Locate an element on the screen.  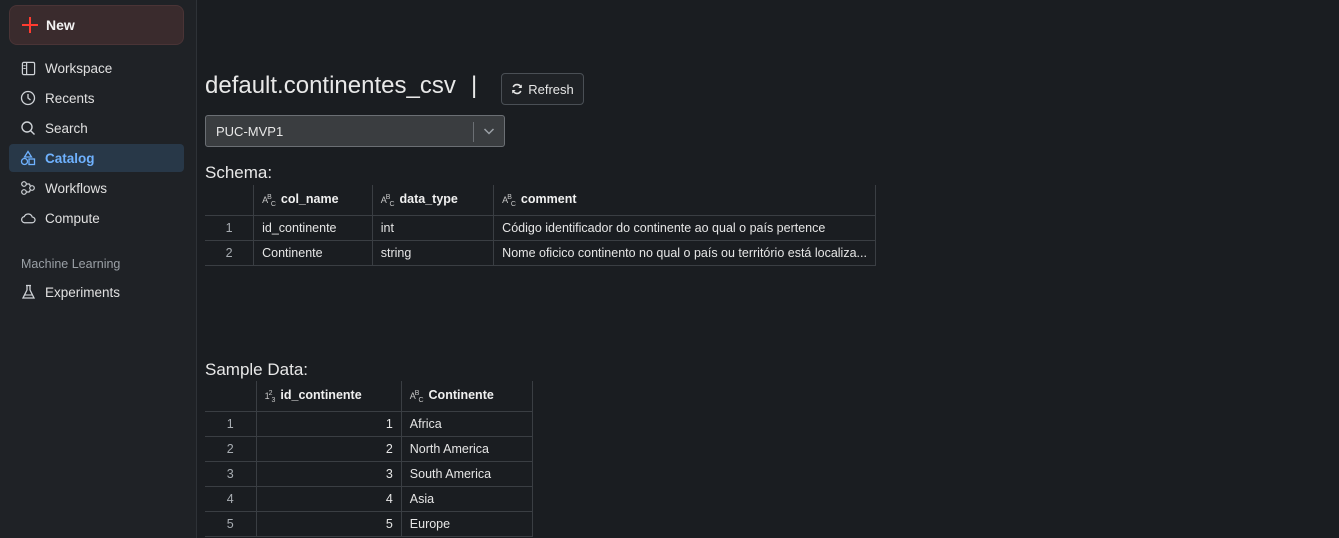
sidebar-item-compute: Compute is located at coordinates (96, 218).